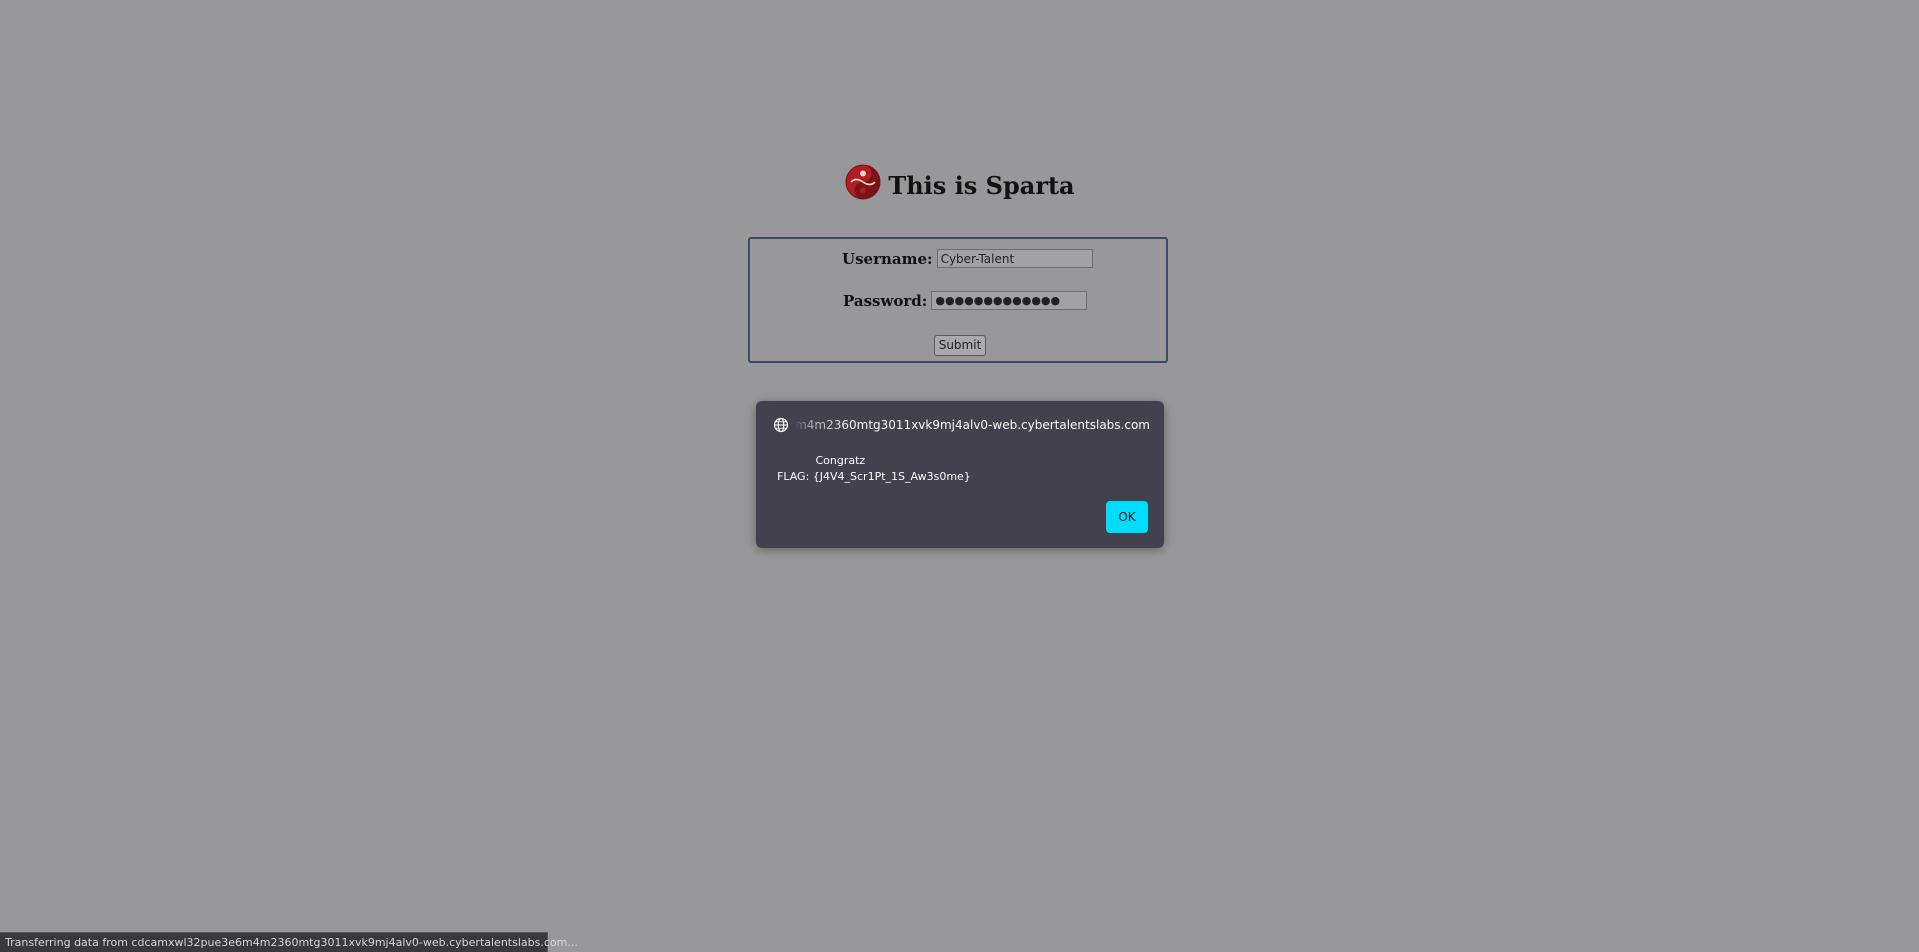 Image resolution: width=1919 pixels, height=952 pixels. Describe the element at coordinates (781, 425) in the screenshot. I see `globe-icon` at that location.